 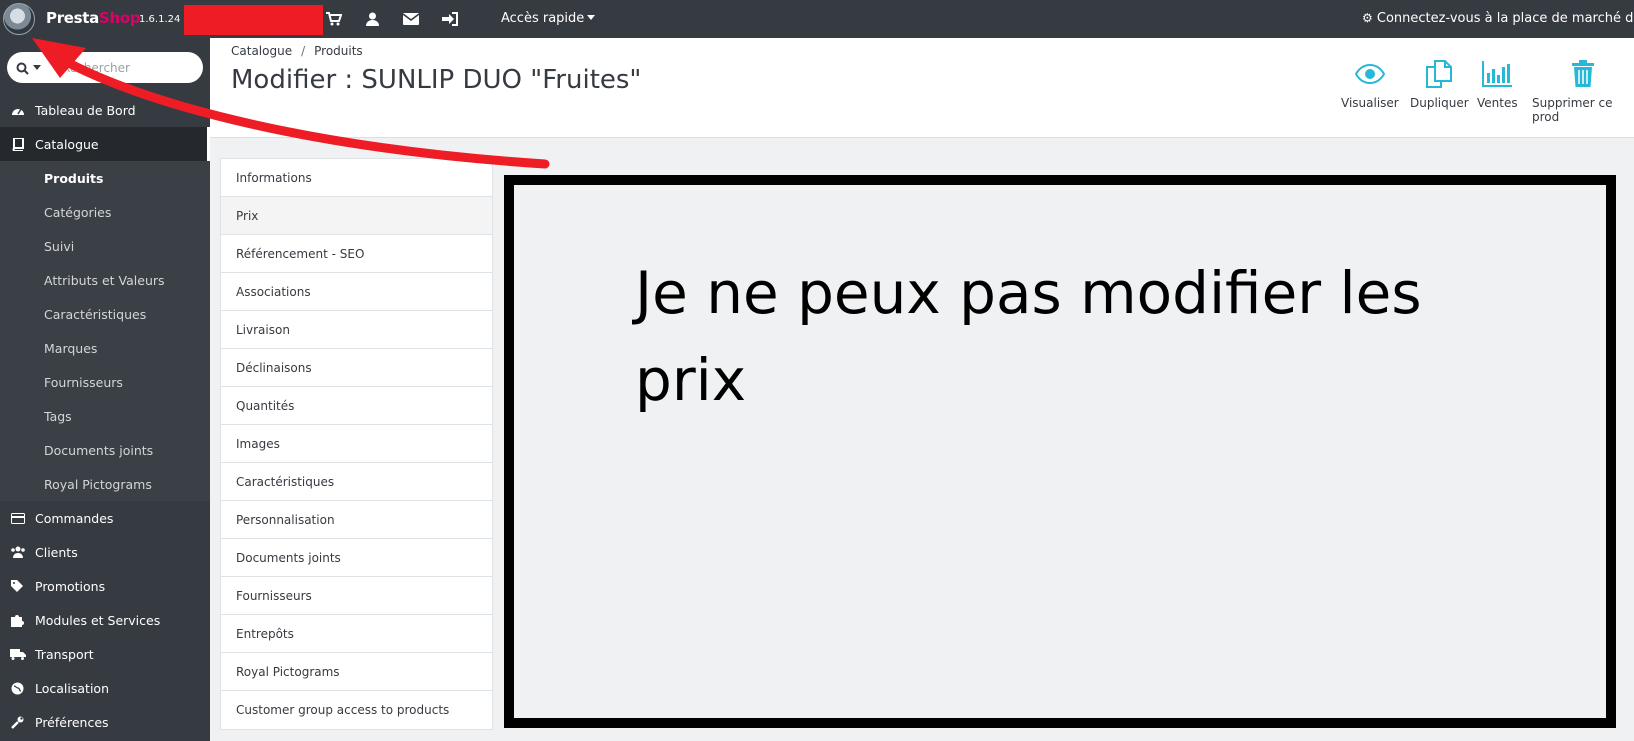 I want to click on view-label: Visualiser, so click(x=1370, y=103).